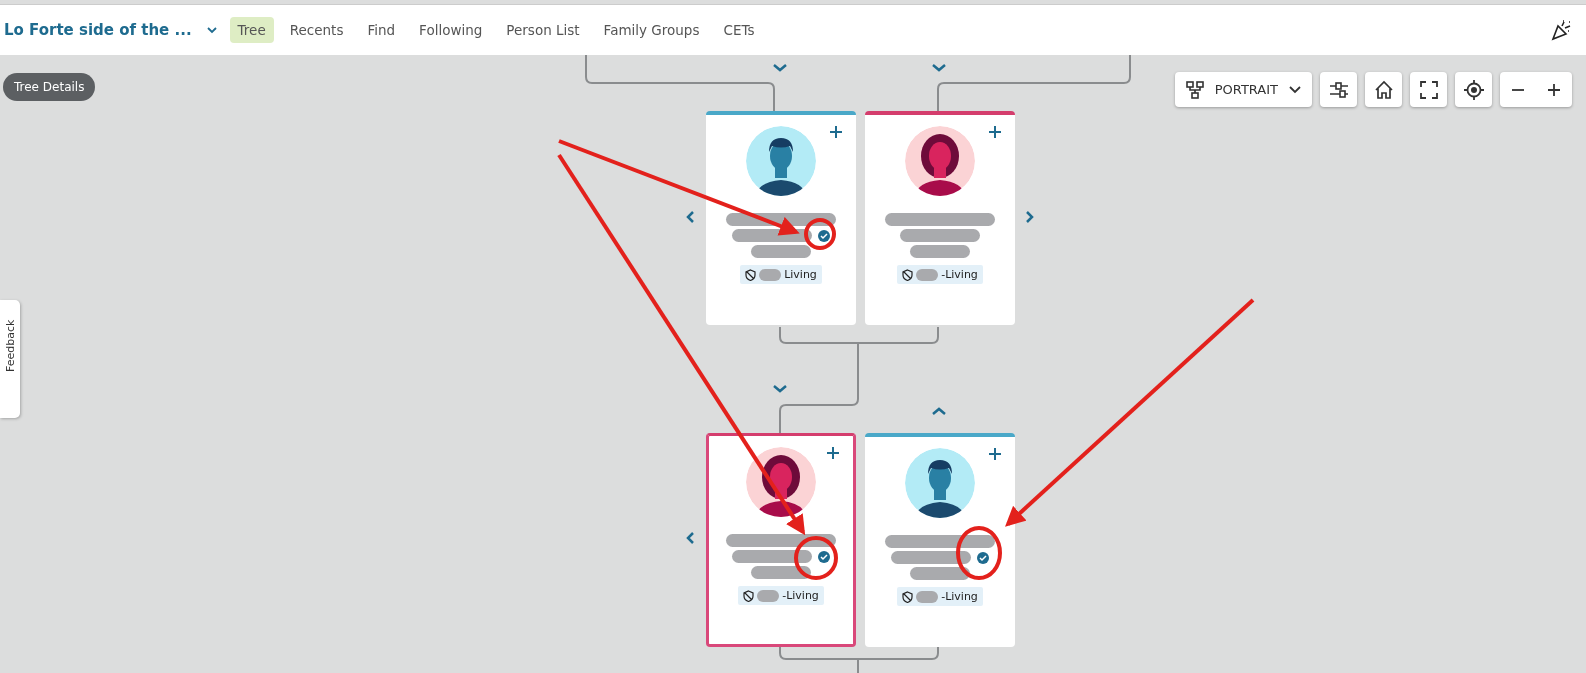 The width and height of the screenshot is (1586, 673). What do you see at coordinates (316, 30) in the screenshot?
I see `nav-tab: Recents` at bounding box center [316, 30].